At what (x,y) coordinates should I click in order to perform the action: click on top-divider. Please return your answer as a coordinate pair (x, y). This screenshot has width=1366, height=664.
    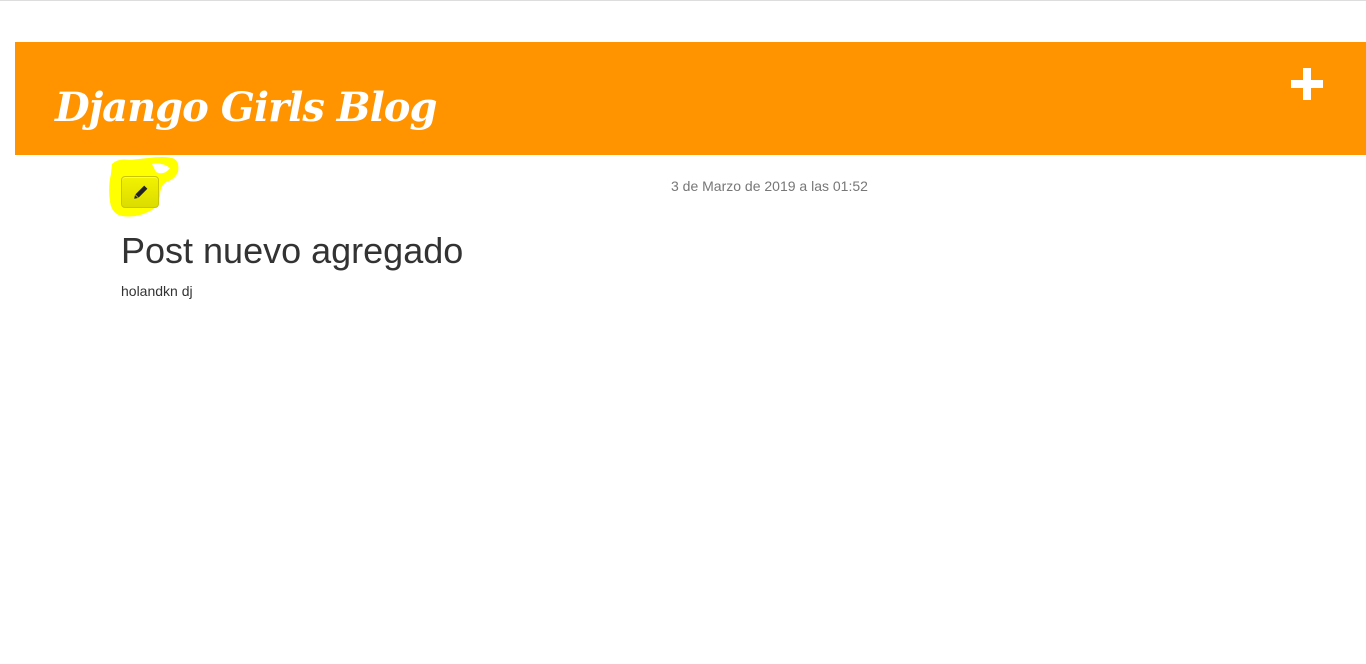
    Looking at the image, I should click on (683, 0).